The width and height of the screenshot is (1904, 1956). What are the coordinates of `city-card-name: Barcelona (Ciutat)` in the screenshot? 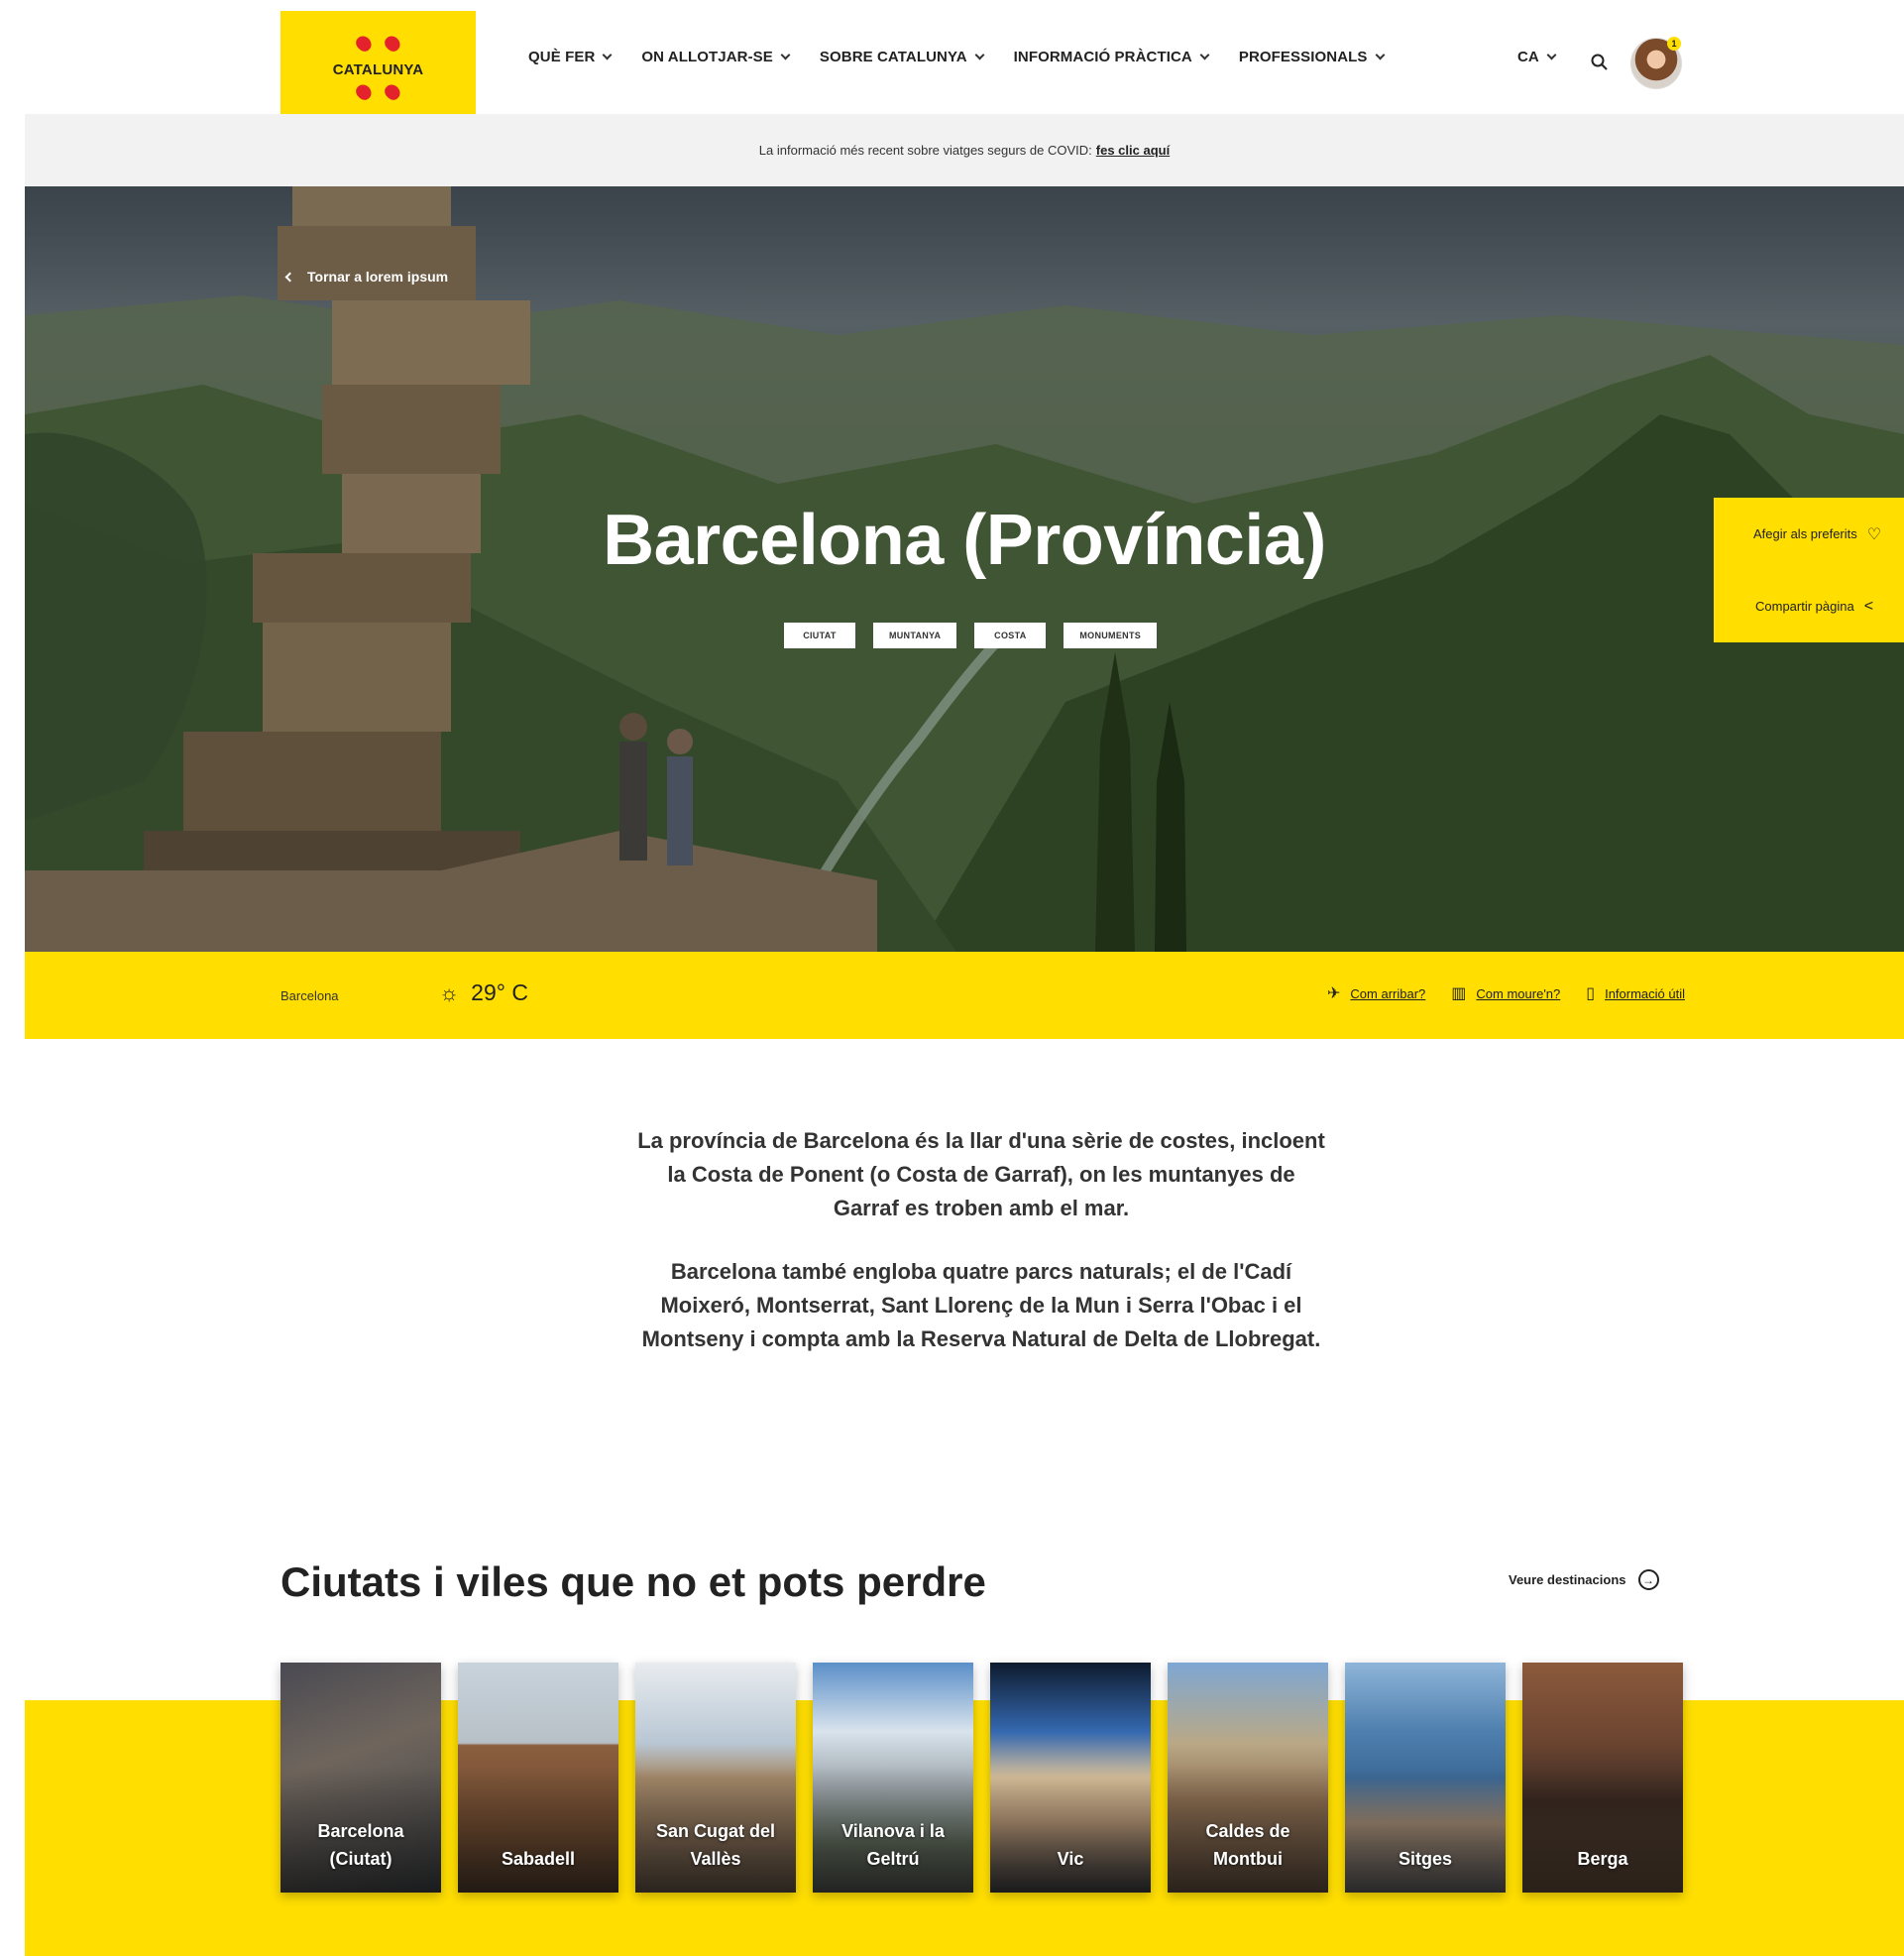 It's located at (360, 1845).